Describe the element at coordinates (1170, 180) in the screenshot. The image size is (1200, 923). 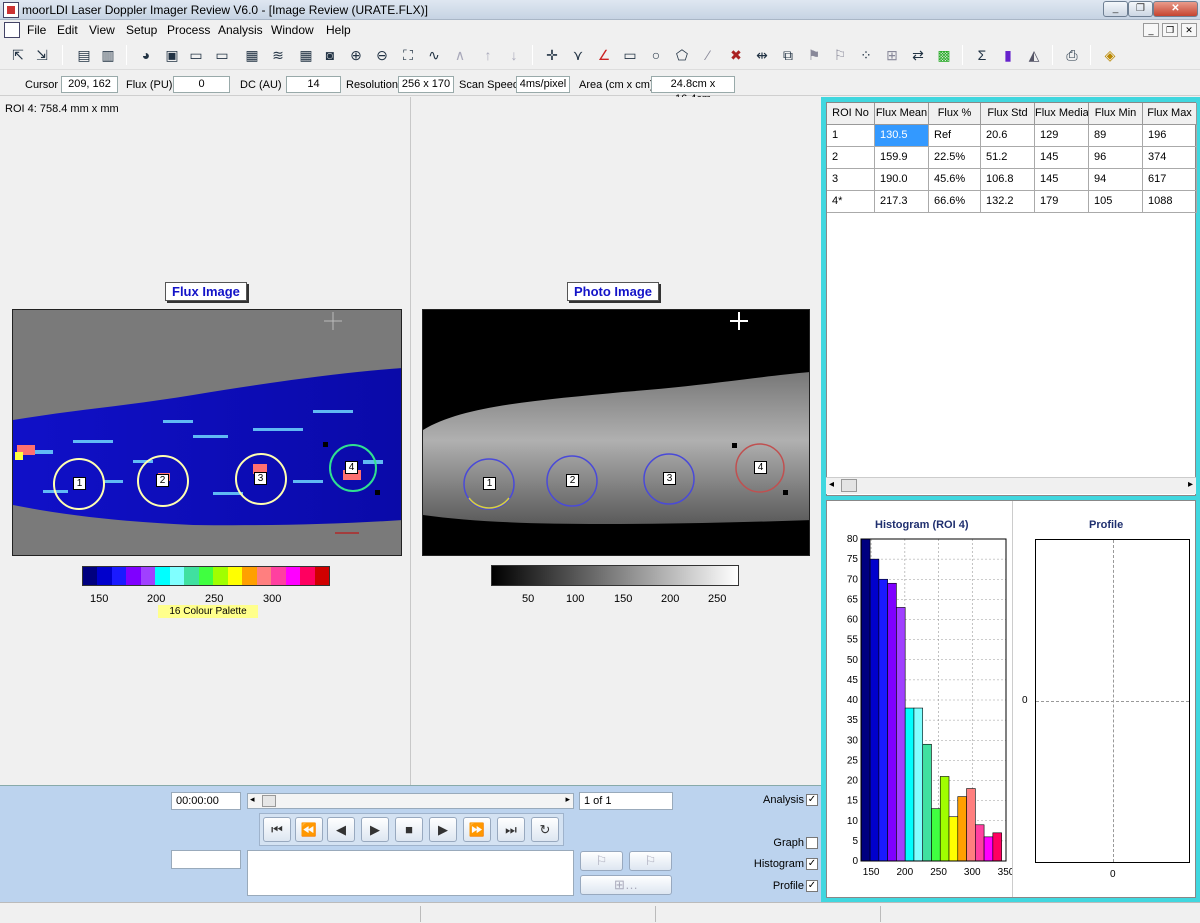
I see `table-cell: 617` at that location.